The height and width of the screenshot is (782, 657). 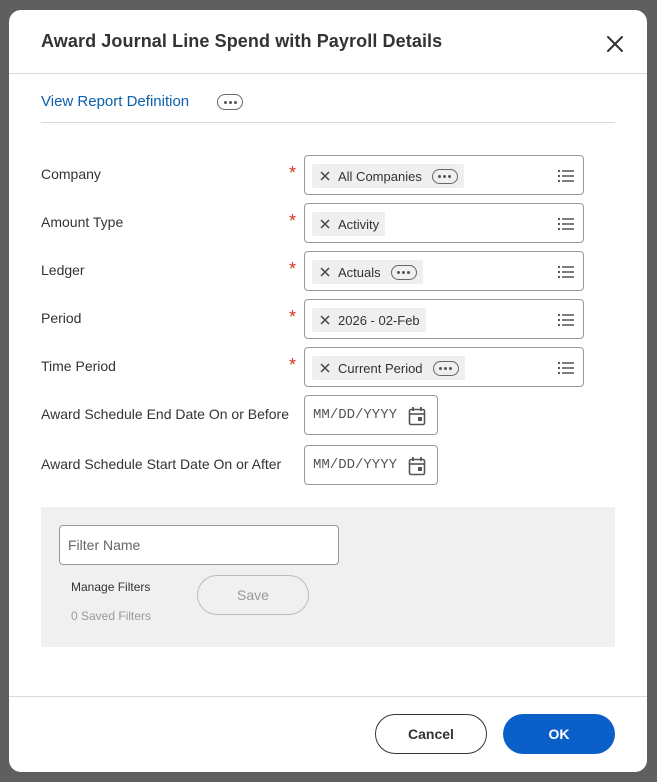 I want to click on saved-filters-count: 0 Saved Filters, so click(x=111, y=616).